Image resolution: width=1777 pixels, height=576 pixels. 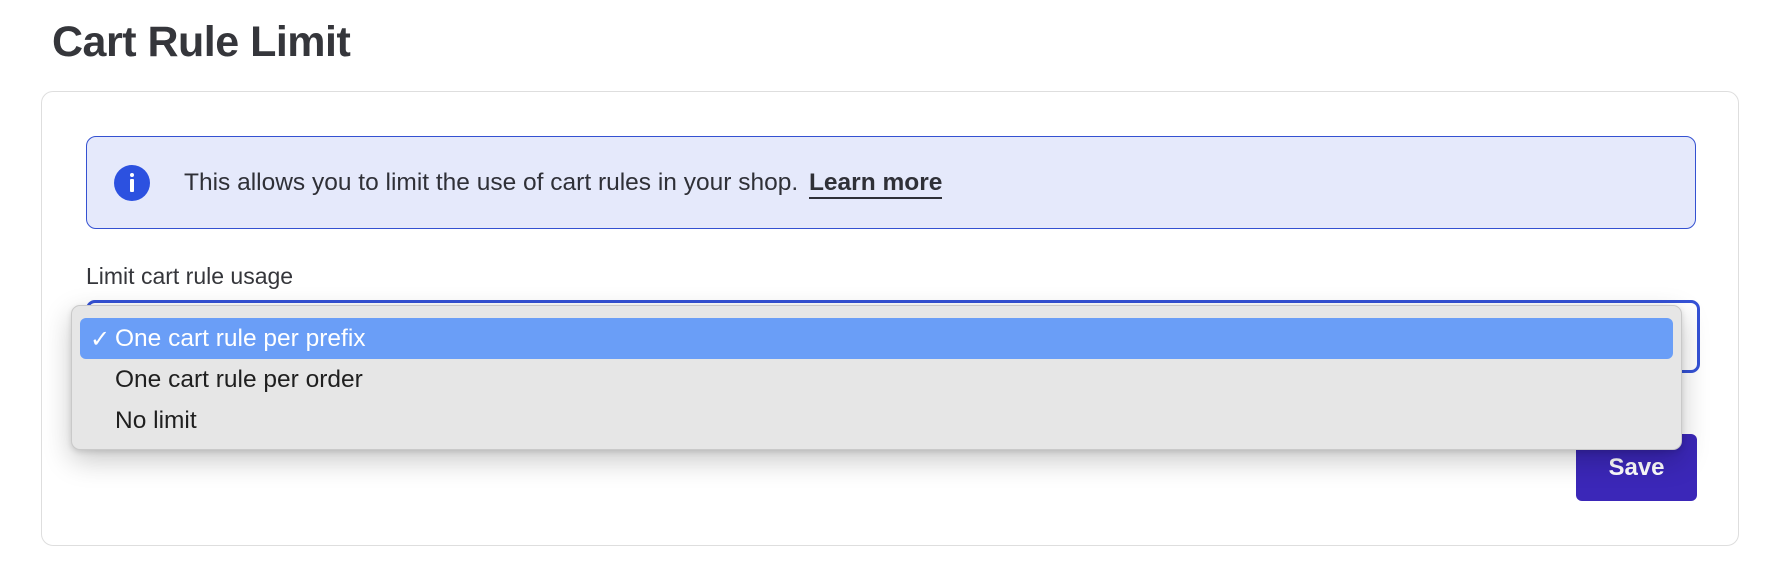 What do you see at coordinates (132, 182) in the screenshot?
I see `info-icon` at bounding box center [132, 182].